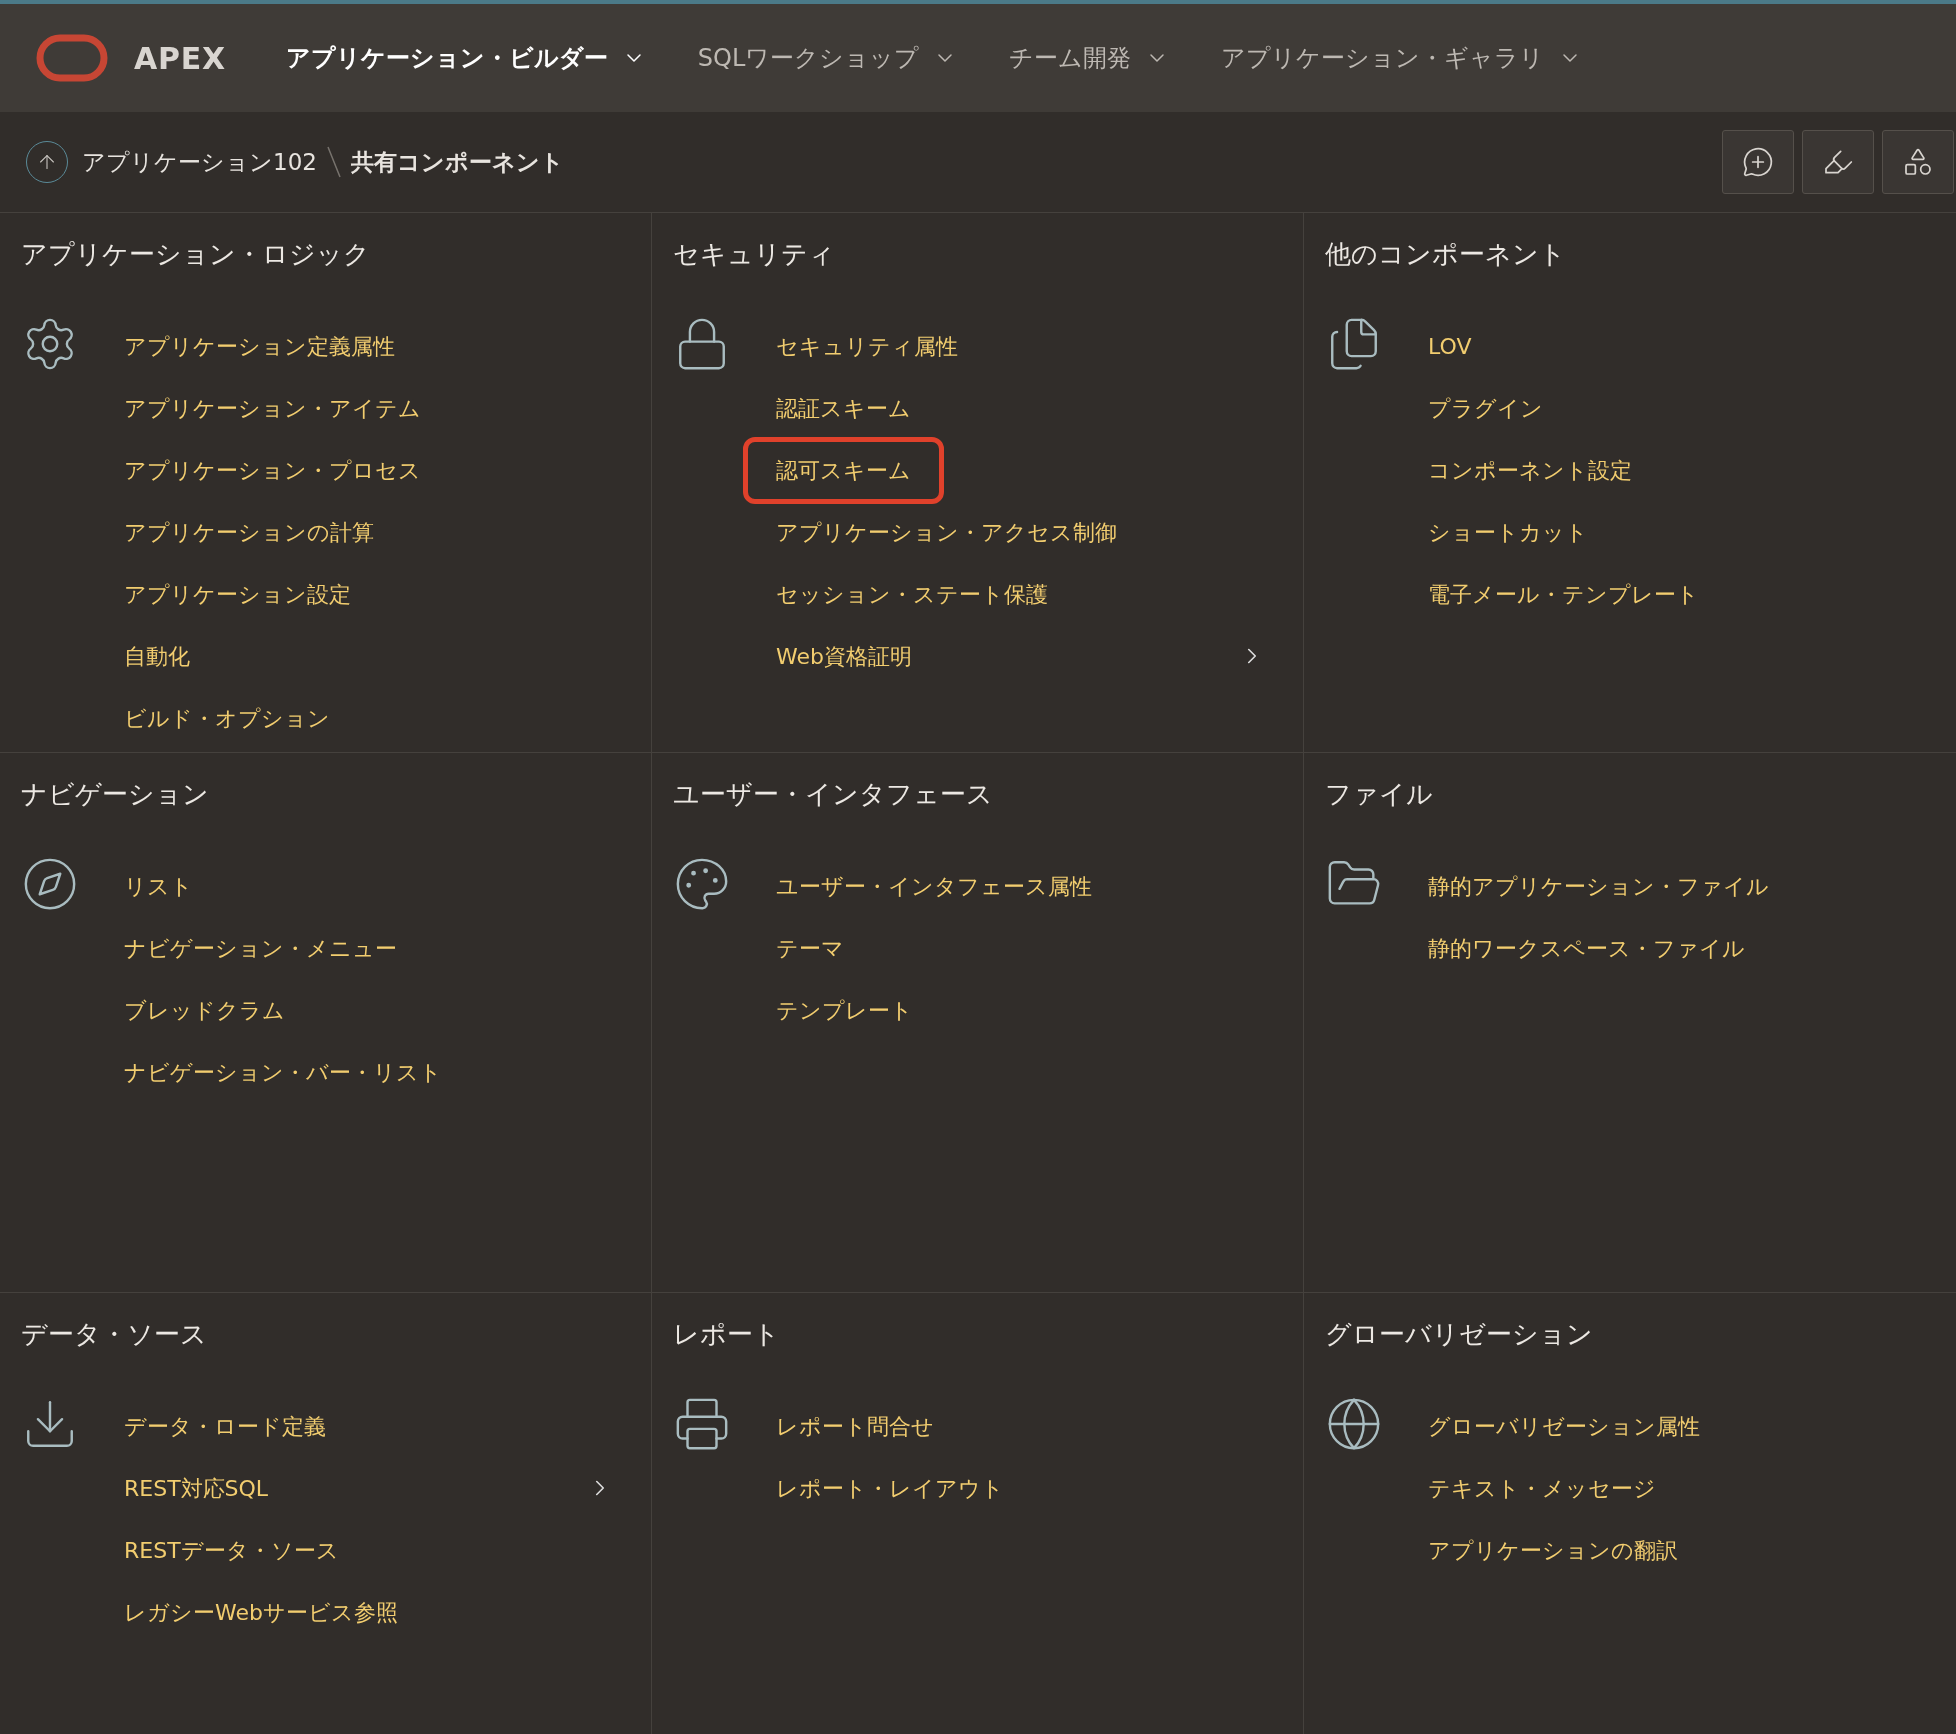 The height and width of the screenshot is (1734, 1956). What do you see at coordinates (844, 1010) in the screenshot?
I see `component-link: テンプレート` at bounding box center [844, 1010].